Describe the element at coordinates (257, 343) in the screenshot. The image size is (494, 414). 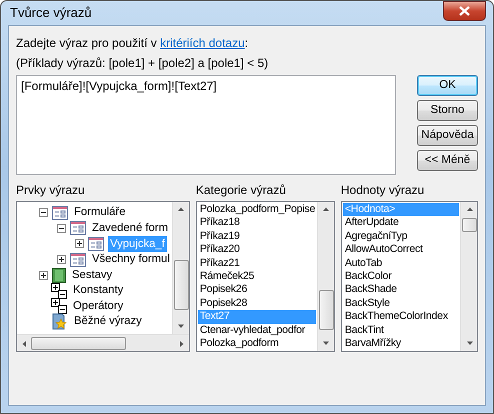
I see `list-item: Polozka_podform` at that location.